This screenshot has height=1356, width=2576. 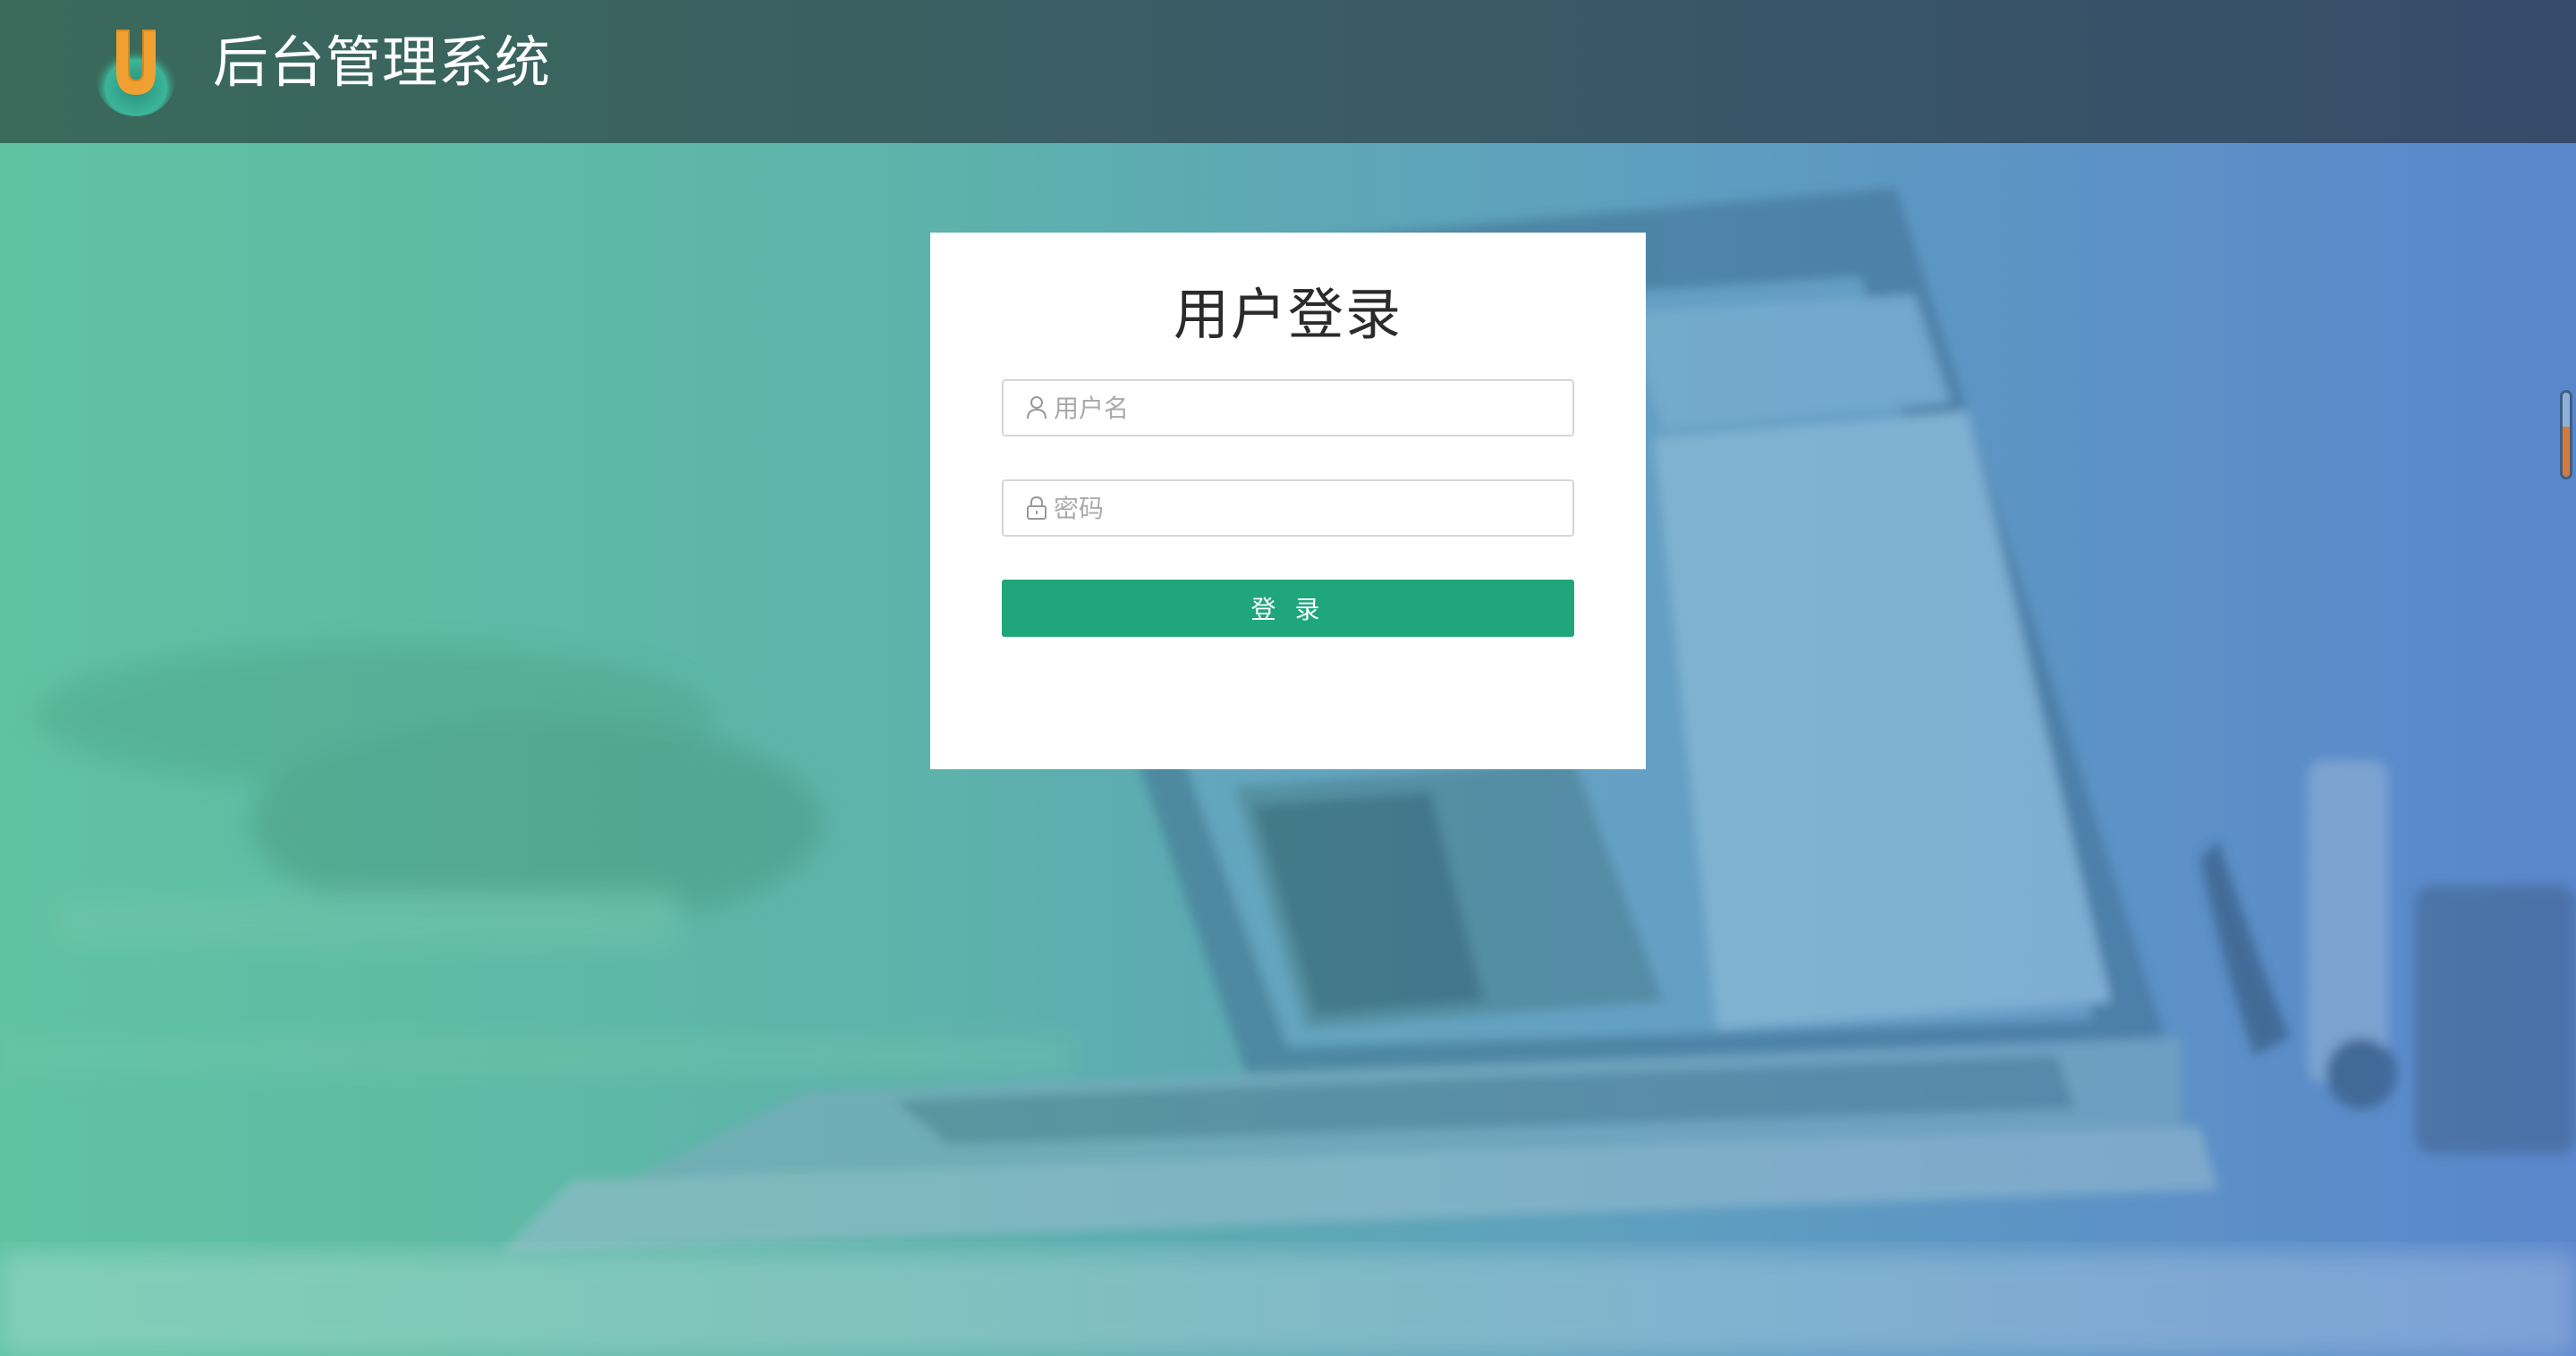 I want to click on logo, so click(x=136, y=69).